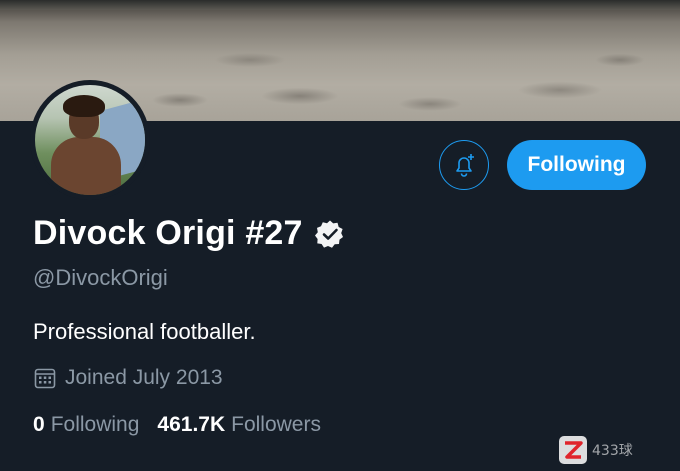 This screenshot has width=680, height=471. Describe the element at coordinates (100, 277) in the screenshot. I see `profile-handle: @DivockOrigi` at that location.